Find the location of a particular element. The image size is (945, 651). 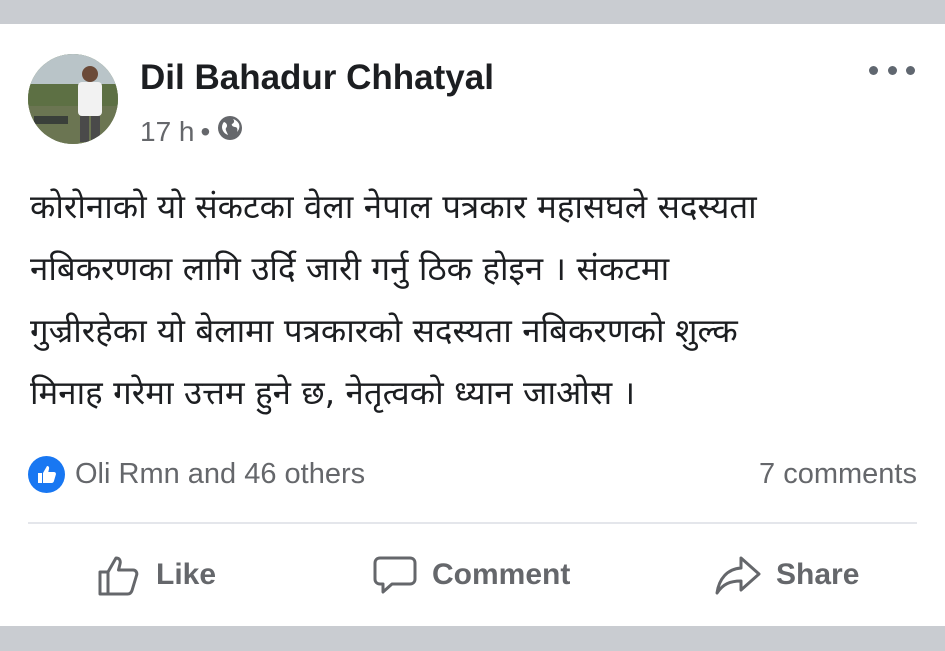

avatar-photo is located at coordinates (73, 99).